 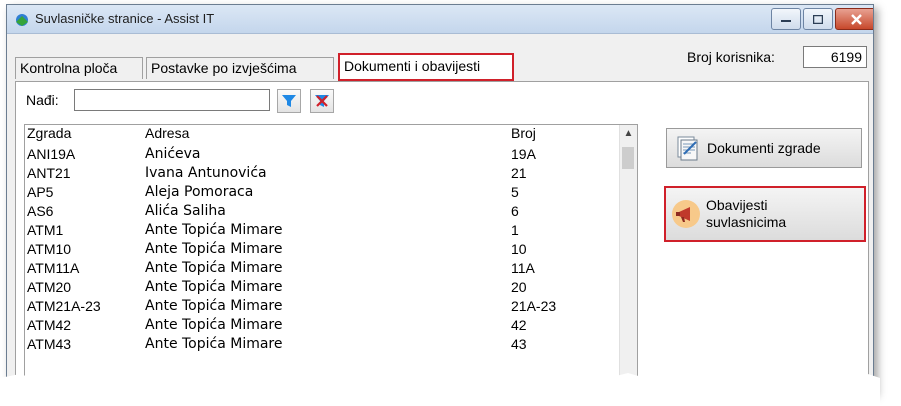 I want to click on scroll-thumb, so click(x=628, y=158).